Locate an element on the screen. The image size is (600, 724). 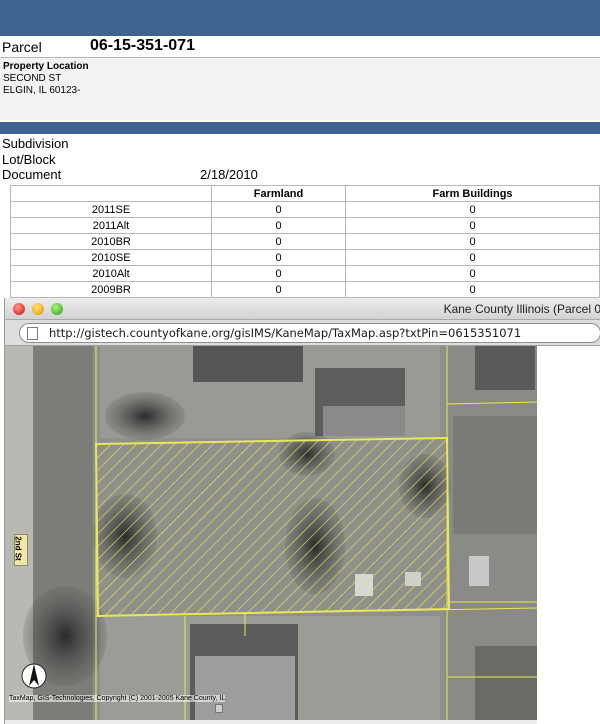
map-scroll-button is located at coordinates (219, 708).